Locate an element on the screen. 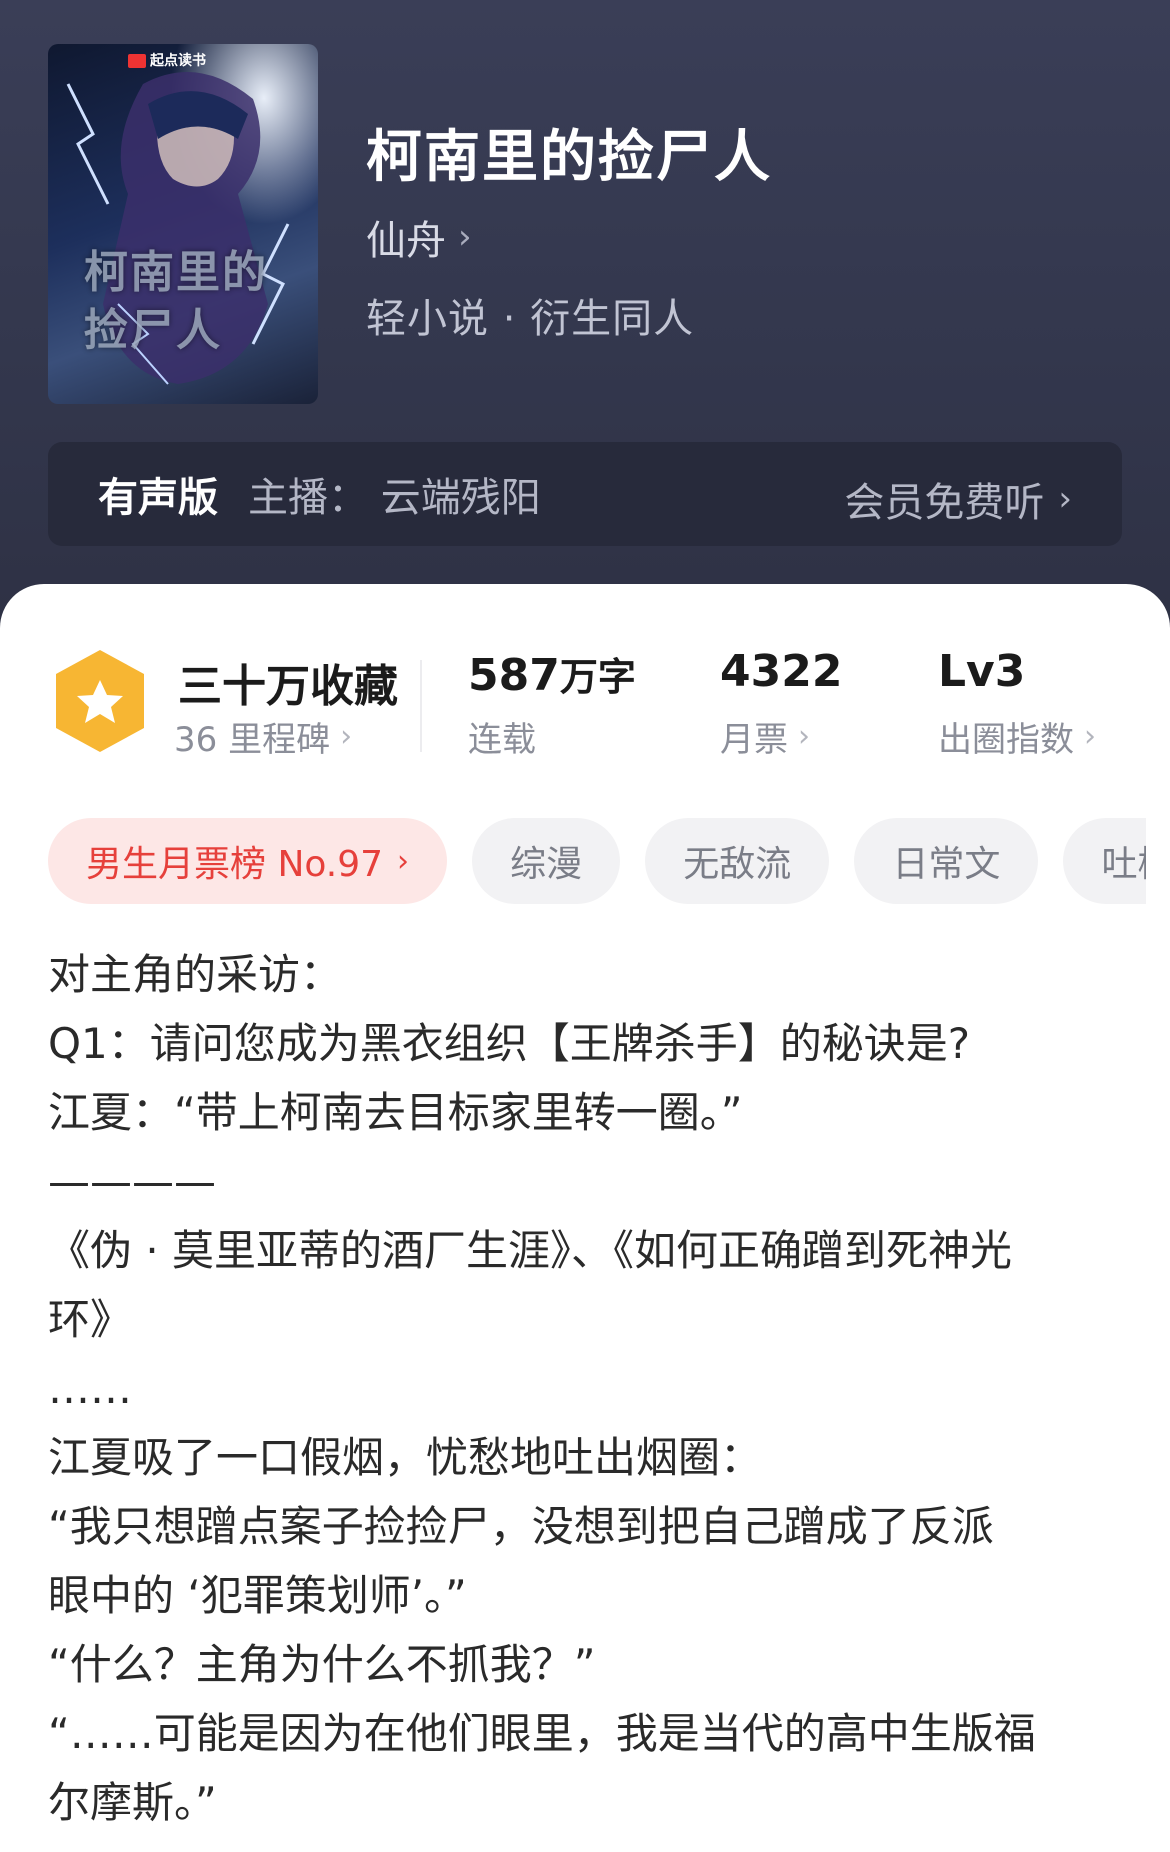  cover-brand-logo-icon is located at coordinates (137, 61).